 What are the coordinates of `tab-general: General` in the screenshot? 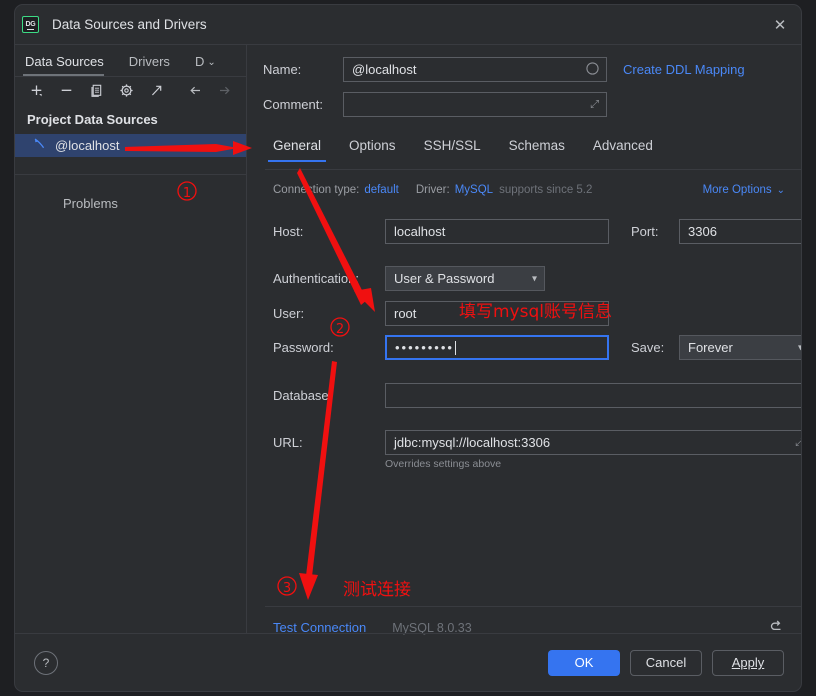 It's located at (297, 150).